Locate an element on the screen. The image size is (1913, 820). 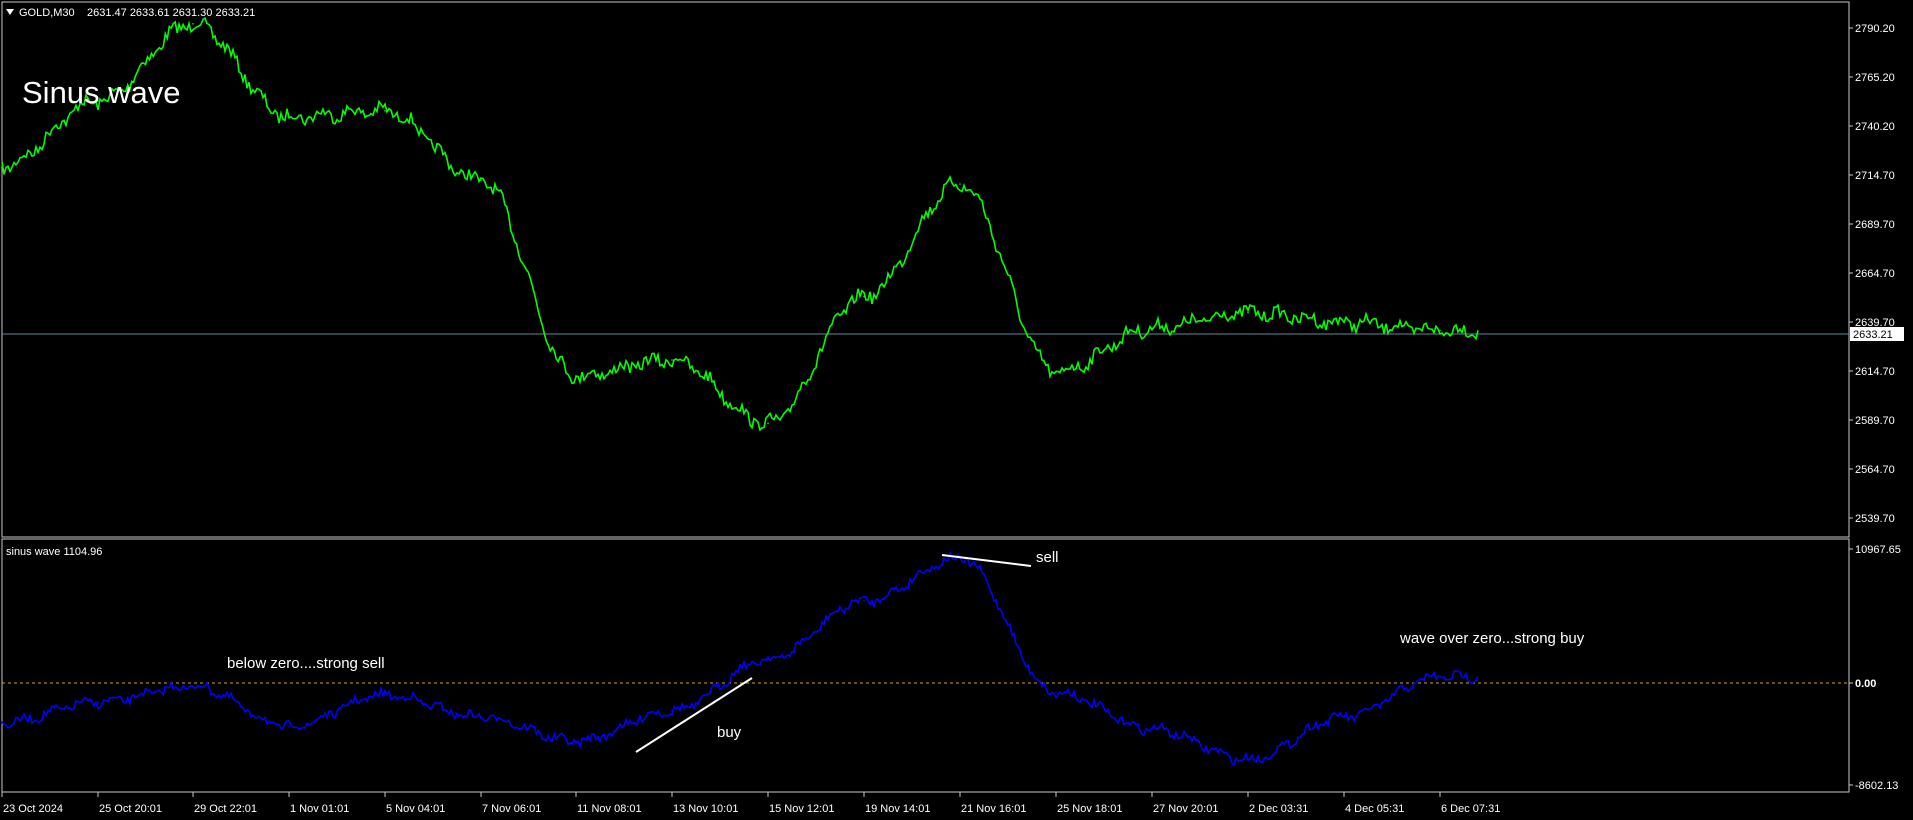
price-axis-label: 2614.70 is located at coordinates (1875, 372).